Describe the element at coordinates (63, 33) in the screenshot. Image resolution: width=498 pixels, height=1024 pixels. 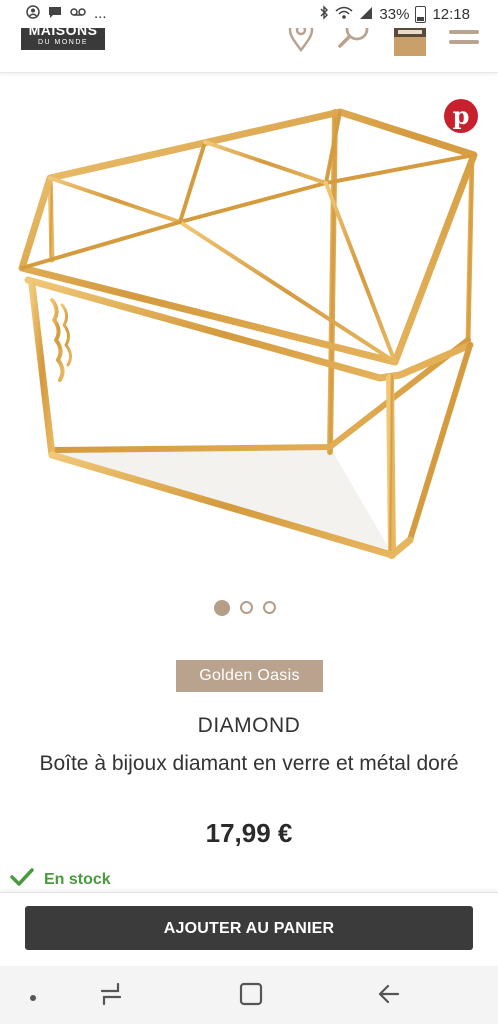
I see `logo-text-main: MAISONS` at that location.